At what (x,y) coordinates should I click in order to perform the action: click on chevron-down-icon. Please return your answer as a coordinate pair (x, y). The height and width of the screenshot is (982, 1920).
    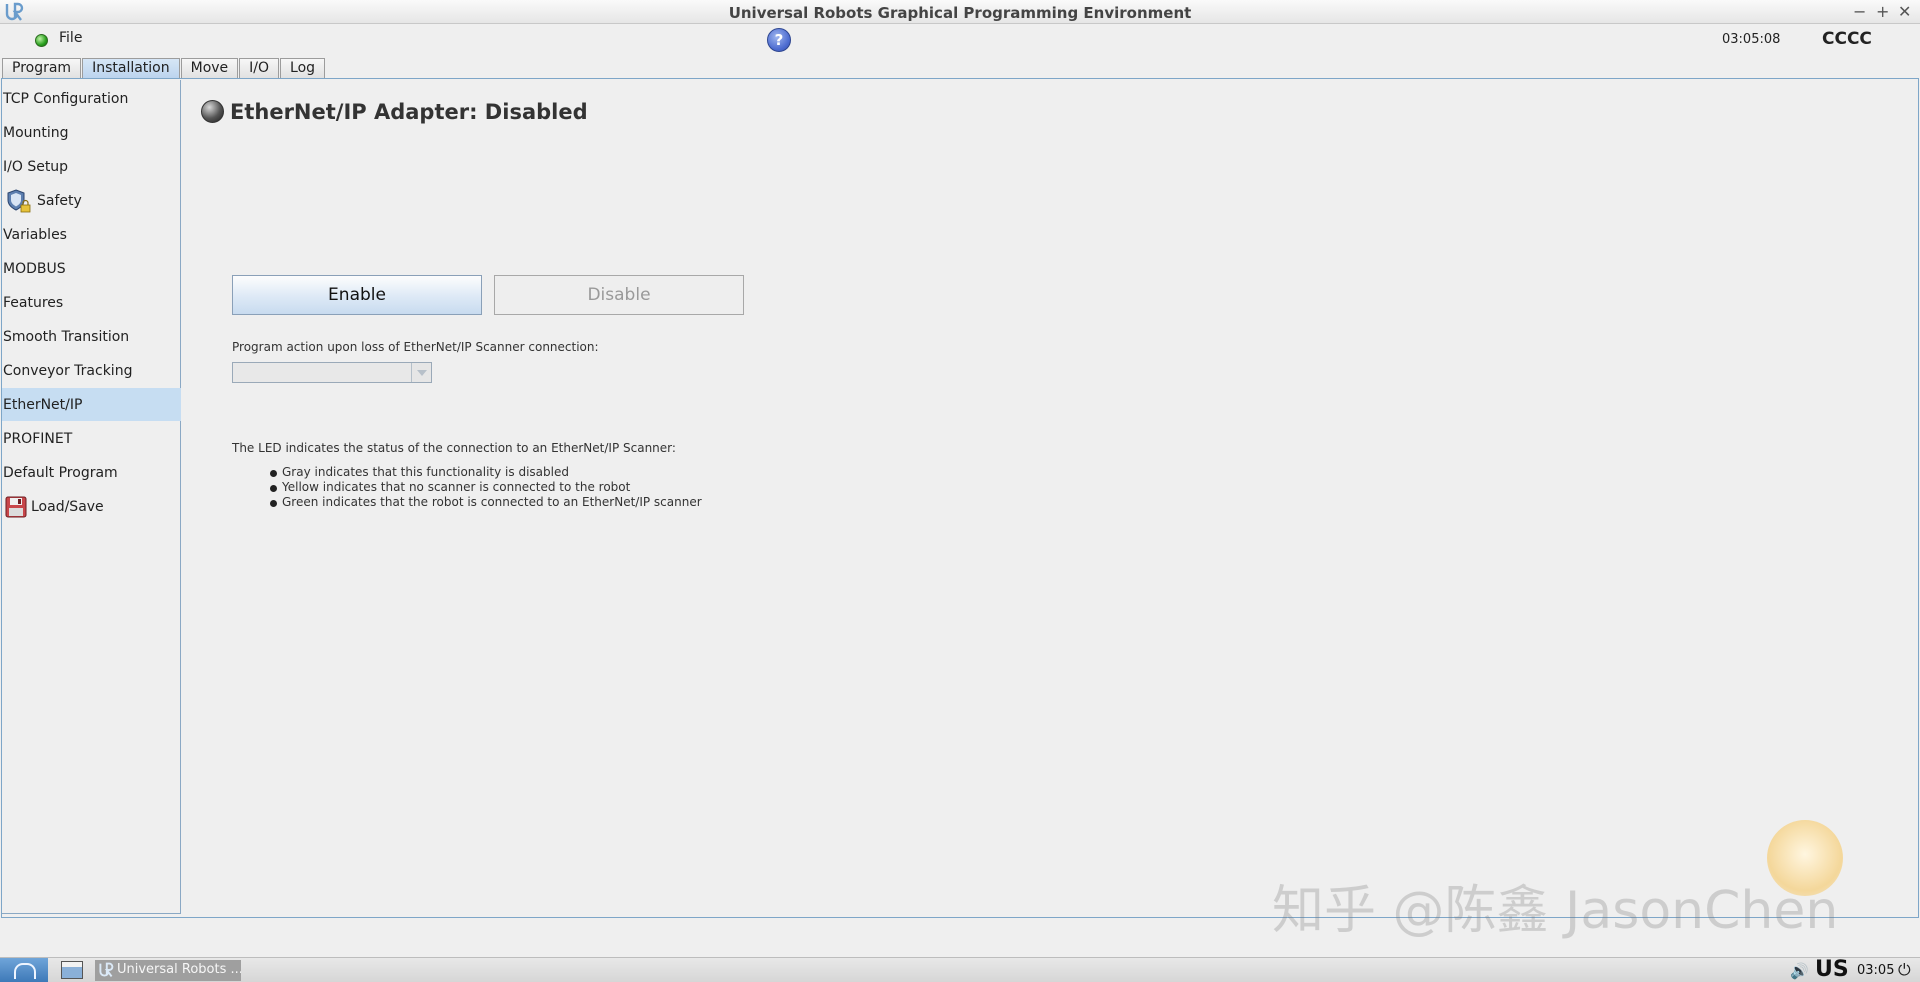
    Looking at the image, I should click on (421, 372).